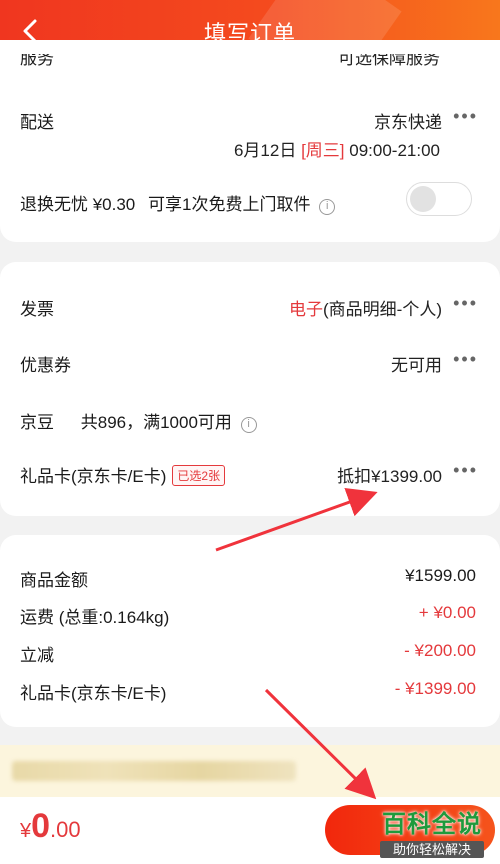 The width and height of the screenshot is (500, 864). I want to click on amount-value: - ¥1399.00, so click(435, 688).